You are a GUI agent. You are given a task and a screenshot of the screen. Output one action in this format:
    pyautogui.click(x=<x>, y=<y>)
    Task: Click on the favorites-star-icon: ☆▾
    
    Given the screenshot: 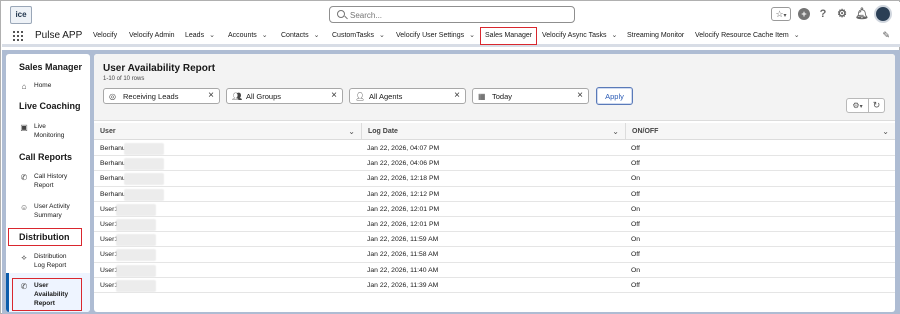 What is the action you would take?
    pyautogui.click(x=781, y=14)
    